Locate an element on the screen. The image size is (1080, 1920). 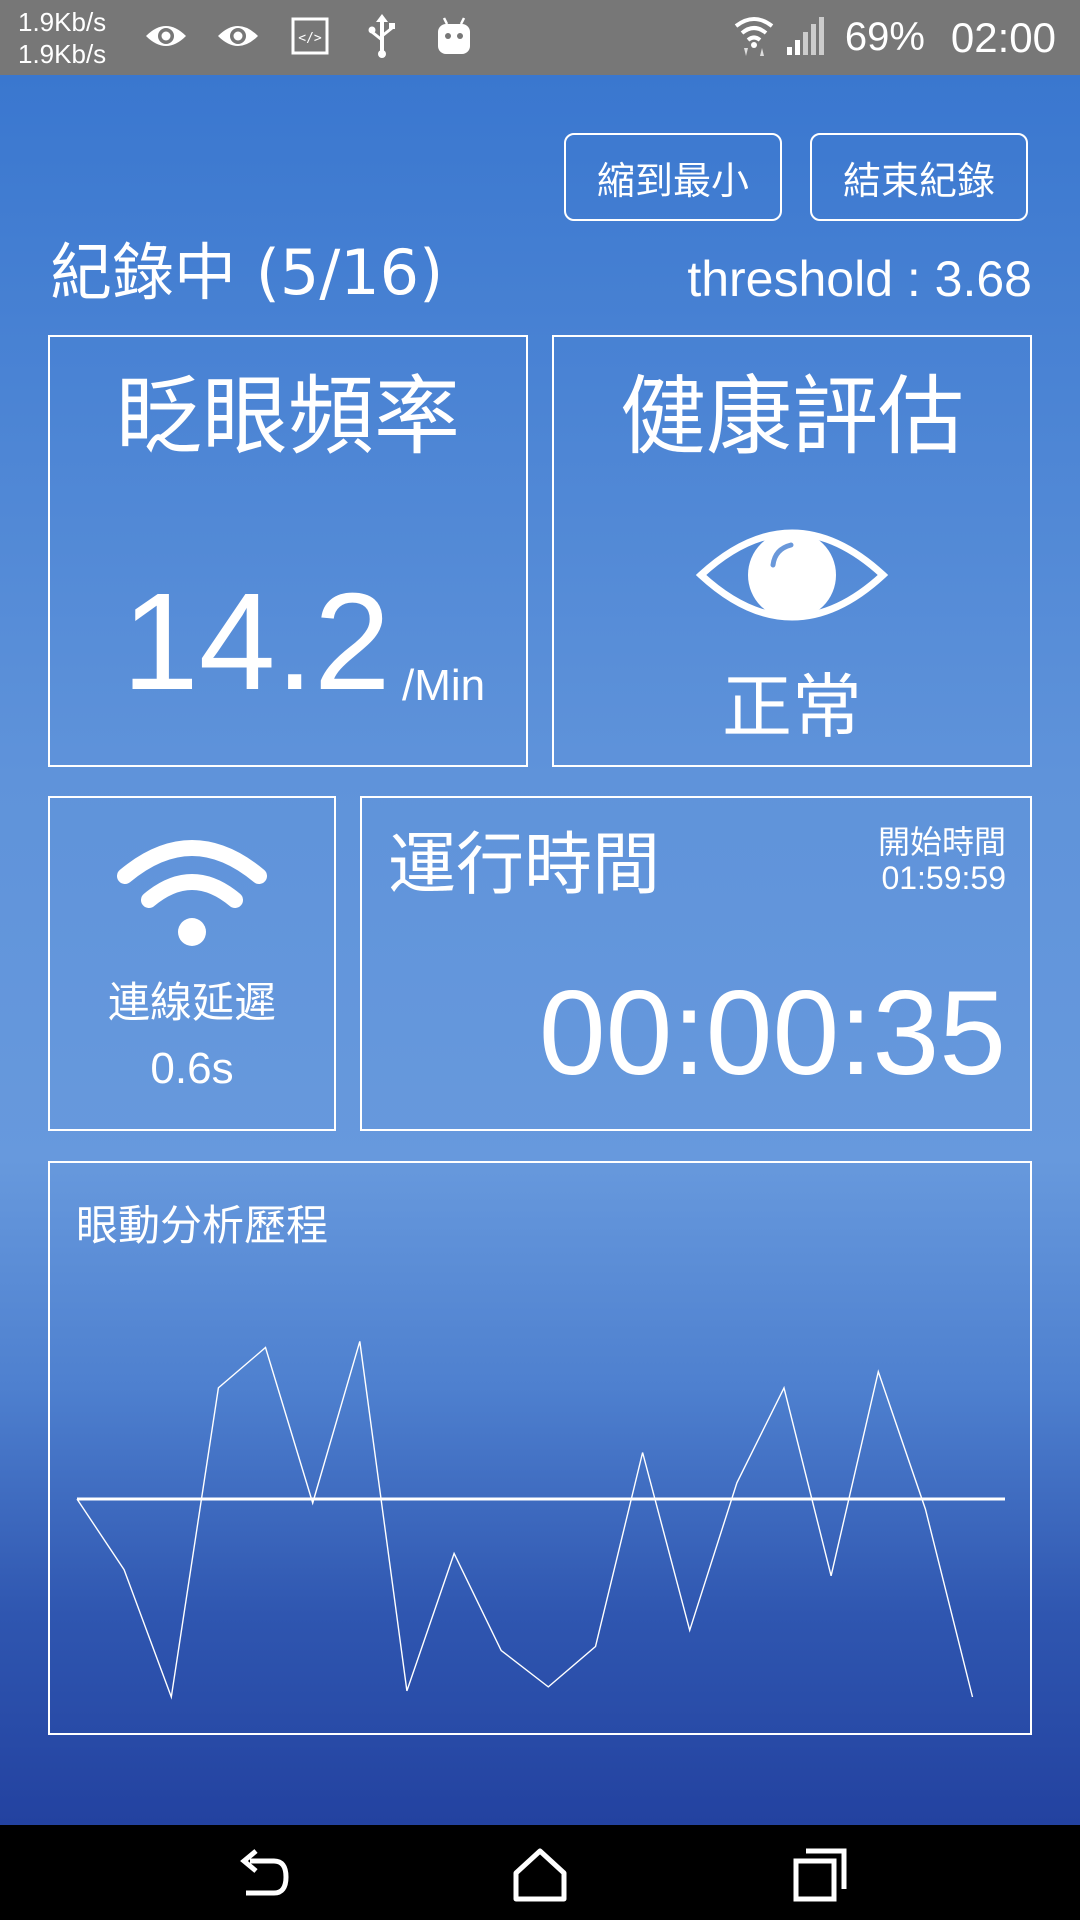
connection-latency-label: 連線延遲 is located at coordinates (191, 1002).